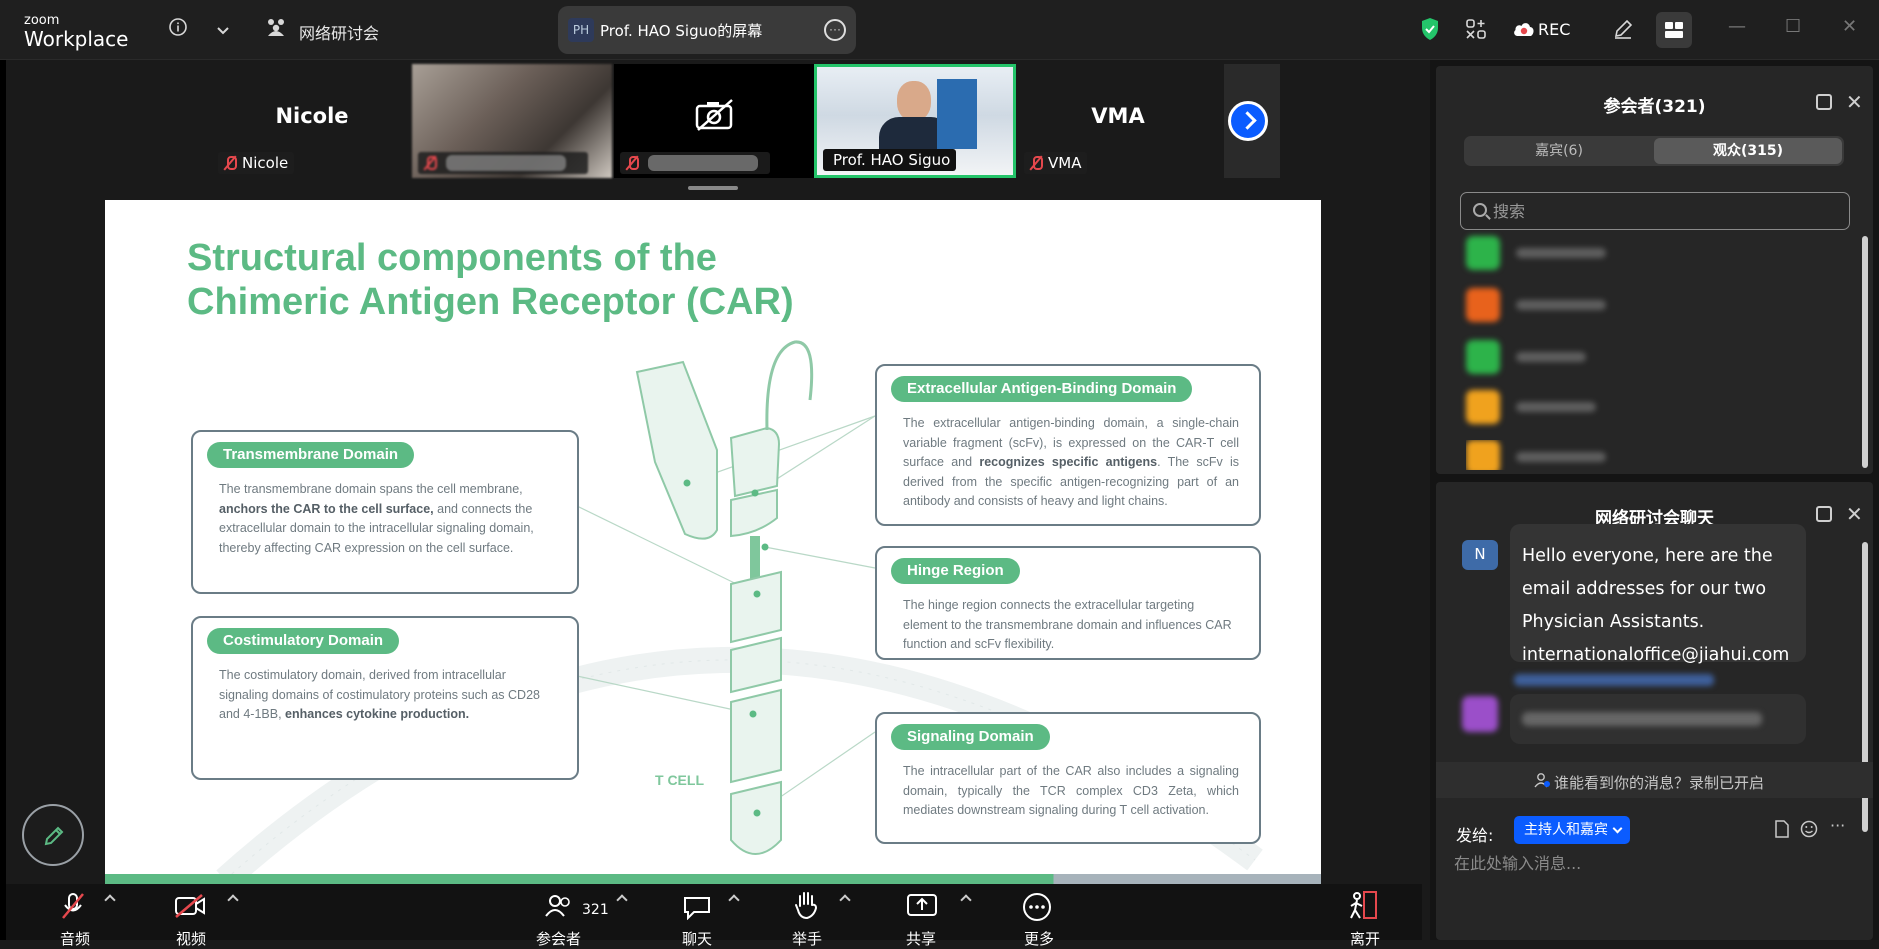 This screenshot has width=1879, height=949. I want to click on close-window-icon: ✕, so click(1849, 26).